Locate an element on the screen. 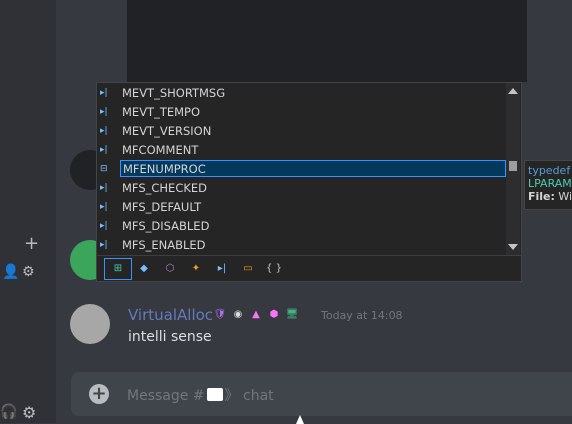 This screenshot has height=424, width=572. field-icon: ▭ is located at coordinates (248, 269).